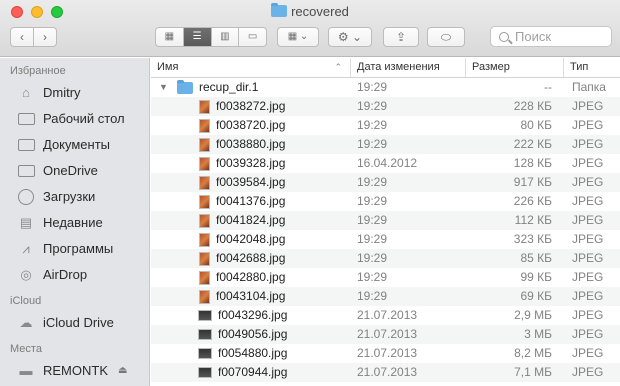 Image resolution: width=620 pixels, height=386 pixels. Describe the element at coordinates (251, 144) in the screenshot. I see `file-name: f0038880.jpg` at that location.